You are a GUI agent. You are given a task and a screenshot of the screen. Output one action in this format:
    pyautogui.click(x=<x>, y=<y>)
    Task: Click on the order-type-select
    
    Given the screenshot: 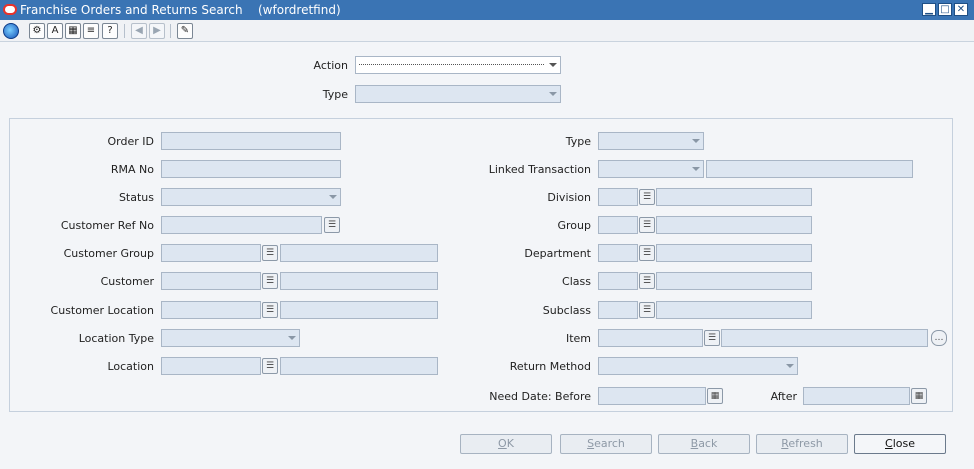 What is the action you would take?
    pyautogui.click(x=651, y=141)
    